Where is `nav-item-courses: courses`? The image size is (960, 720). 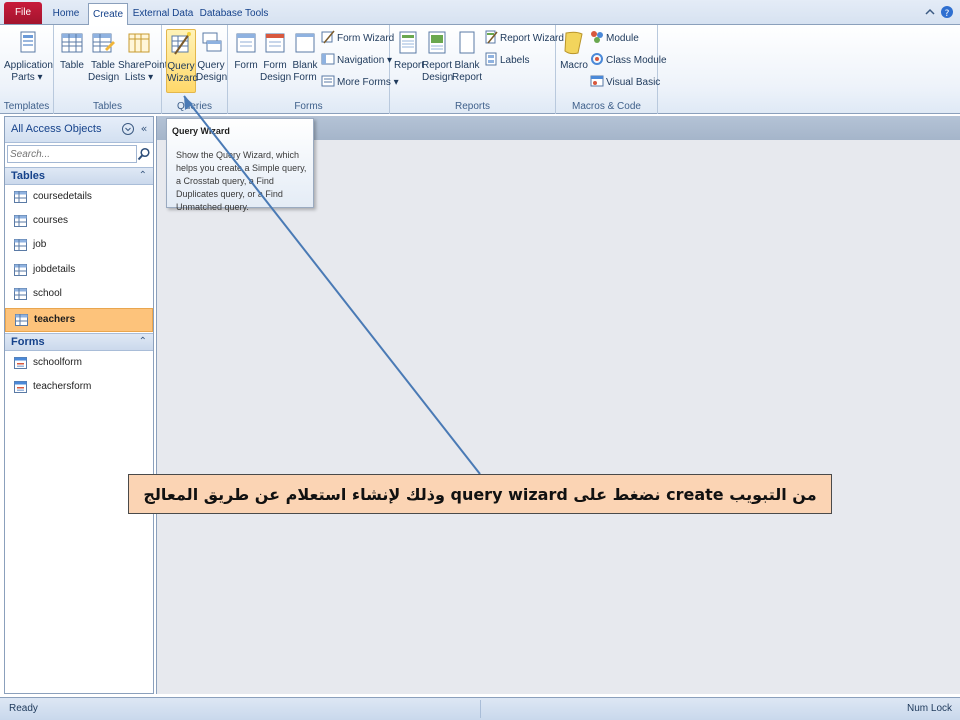 nav-item-courses: courses is located at coordinates (79, 222).